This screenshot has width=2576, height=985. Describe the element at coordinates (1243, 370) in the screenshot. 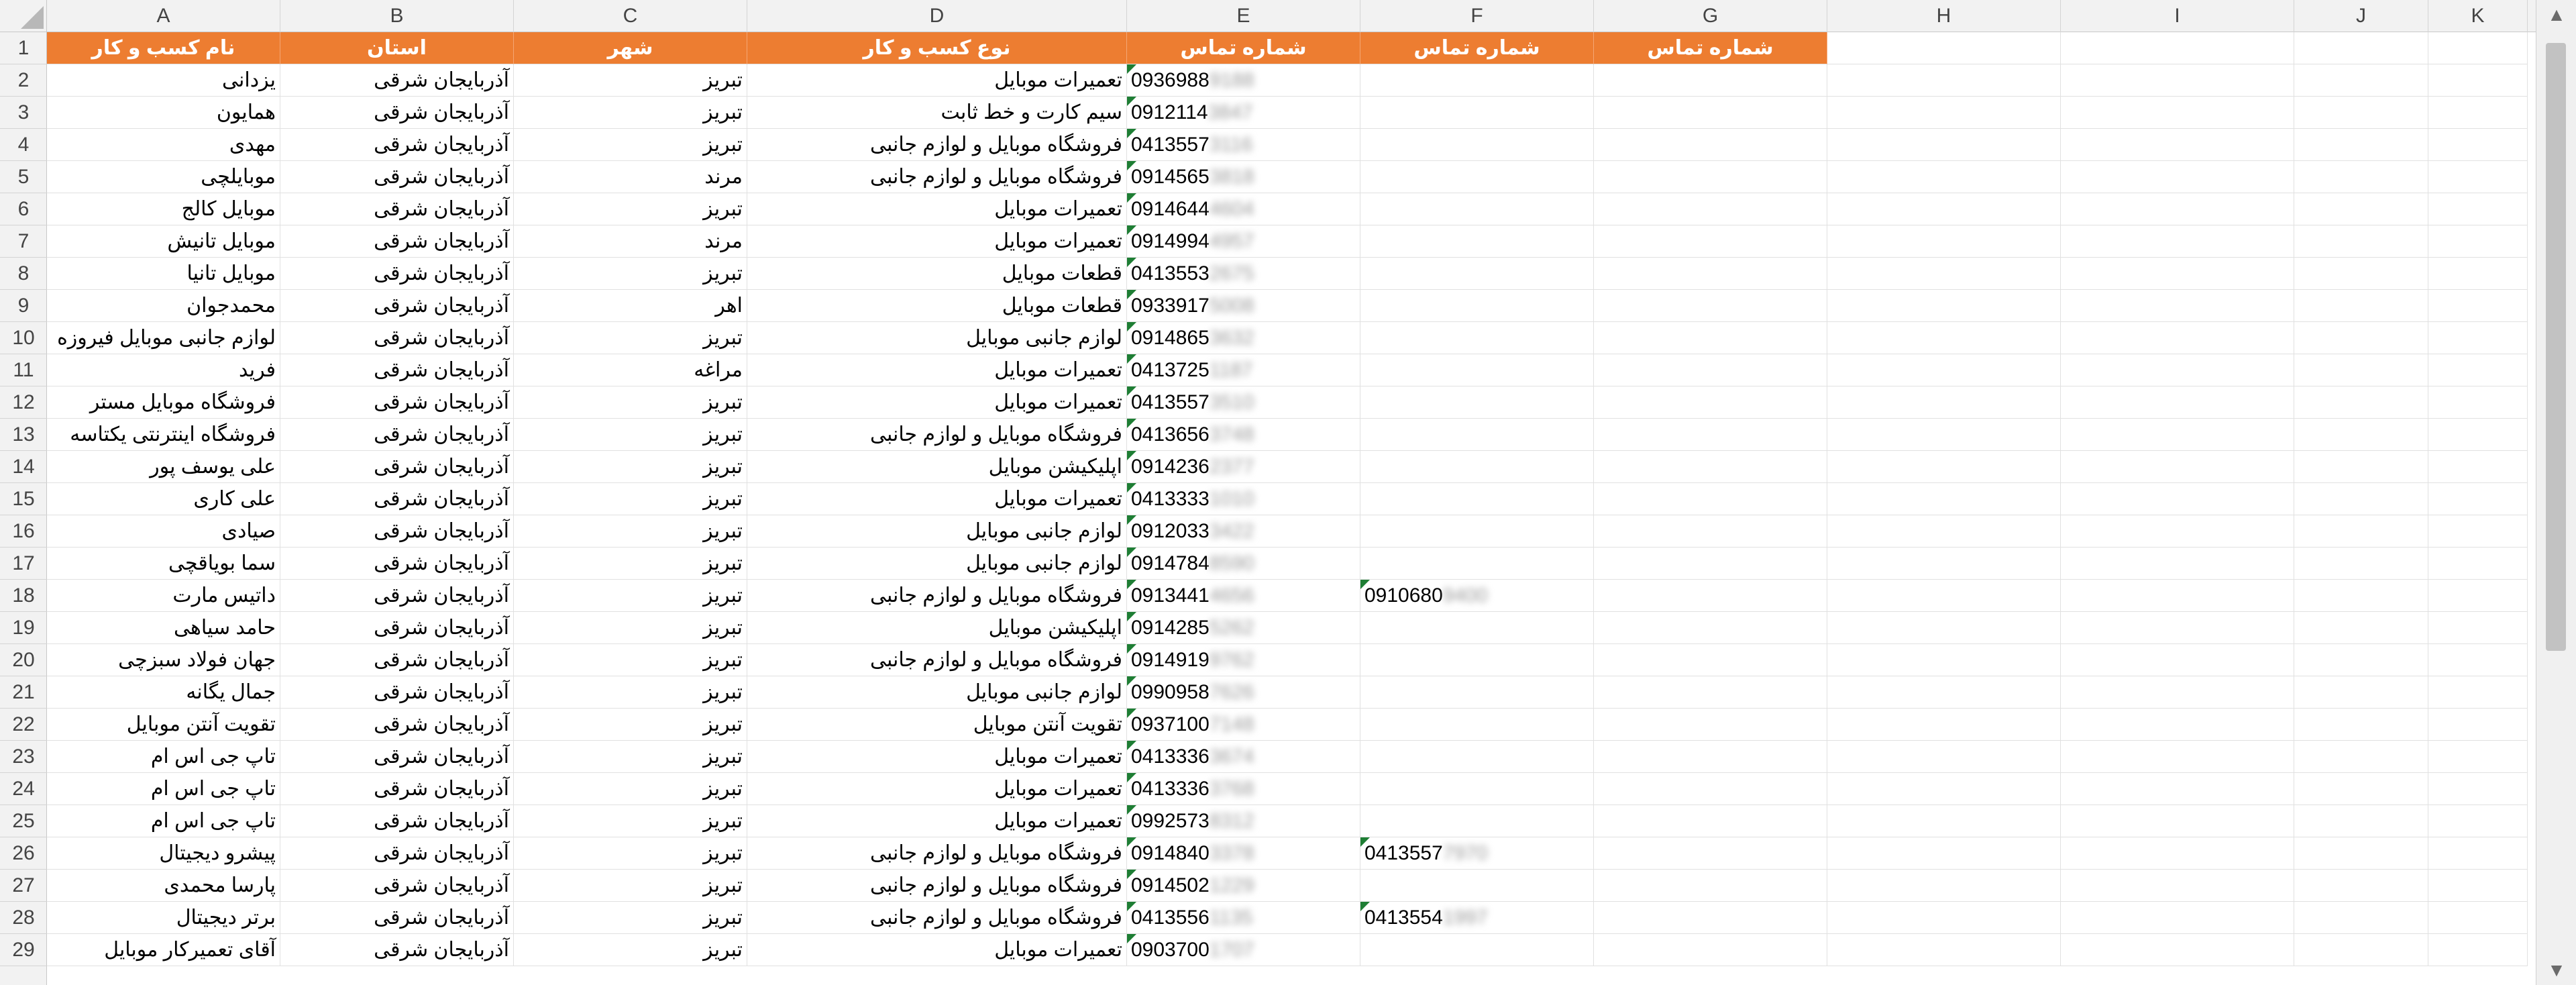

I see `cell-phone: 04137251187` at that location.